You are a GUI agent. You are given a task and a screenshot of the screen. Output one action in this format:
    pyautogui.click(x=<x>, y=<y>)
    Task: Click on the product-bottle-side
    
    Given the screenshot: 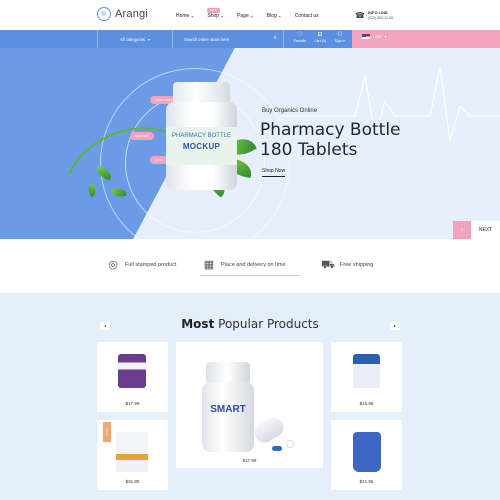 What is the action you would take?
    pyautogui.click(x=269, y=430)
    